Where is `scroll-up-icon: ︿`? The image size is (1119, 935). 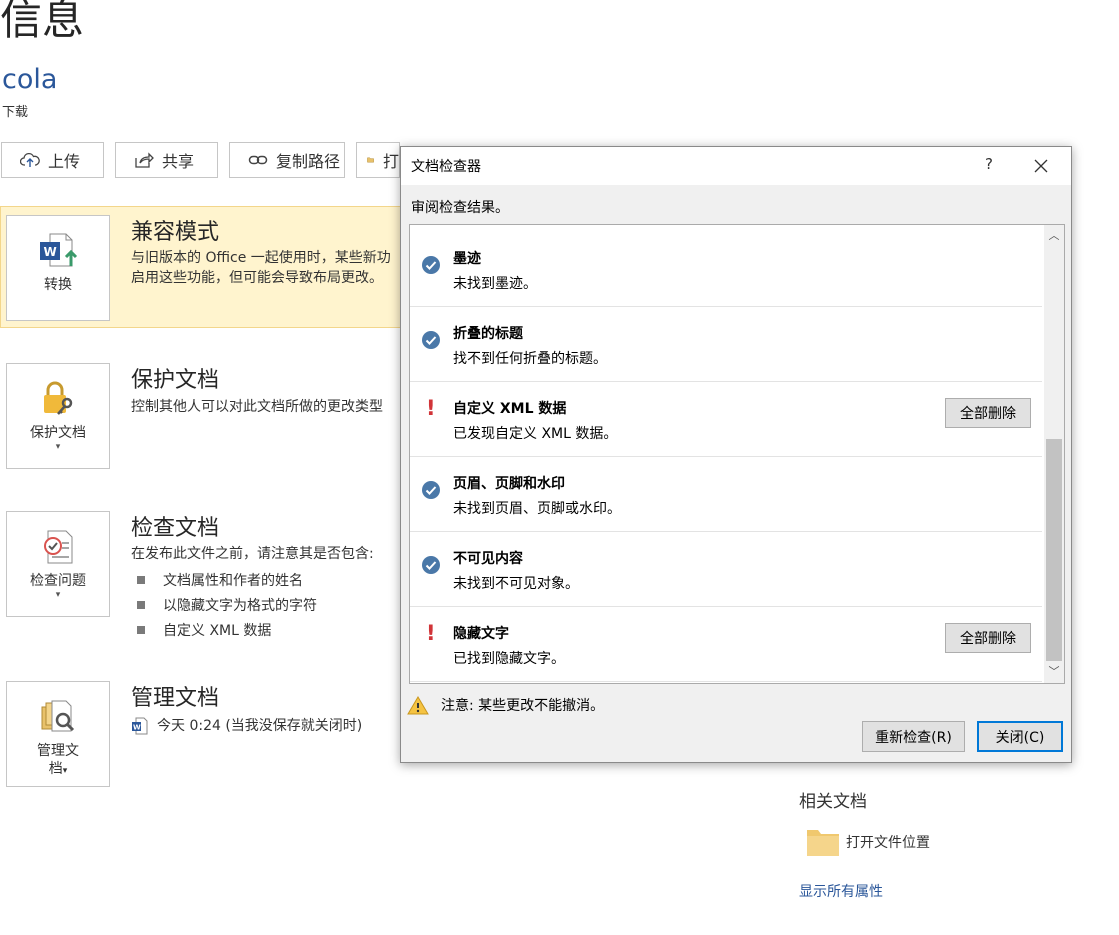
scroll-up-icon: ︿ is located at coordinates (1054, 236).